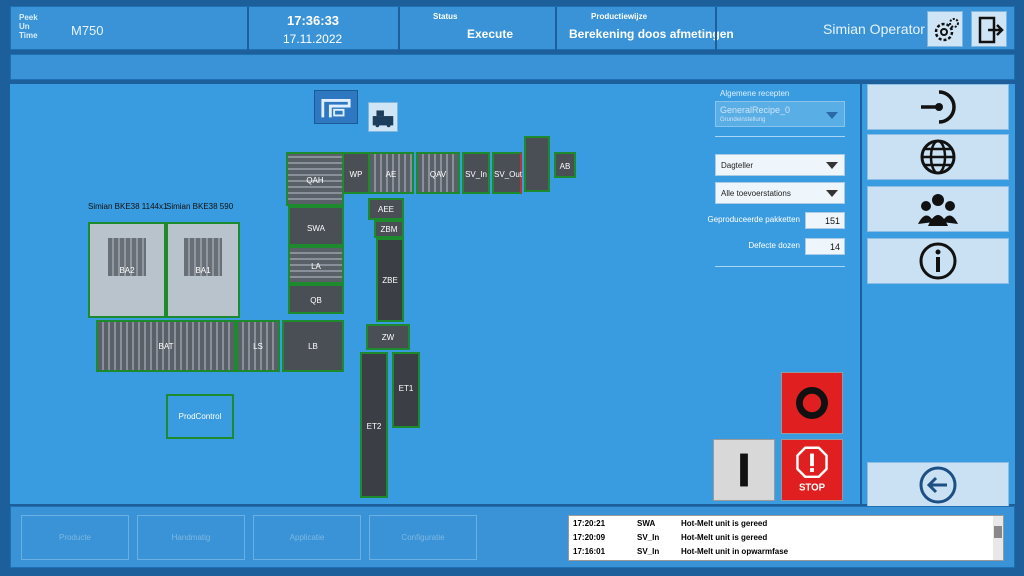 The width and height of the screenshot is (1024, 576). Describe the element at coordinates (356, 173) in the screenshot. I see `module-wp: WP` at that location.